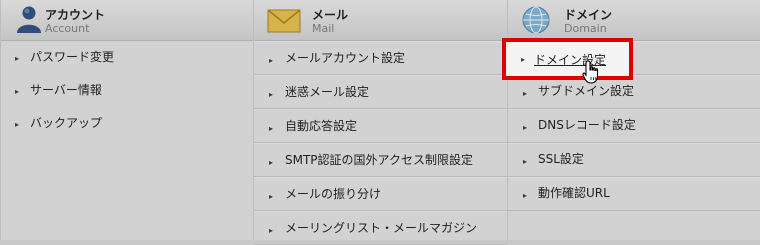  Describe the element at coordinates (634, 92) in the screenshot. I see `menu-item-subdomain-settings: ▸ サブドメイン設定` at that location.